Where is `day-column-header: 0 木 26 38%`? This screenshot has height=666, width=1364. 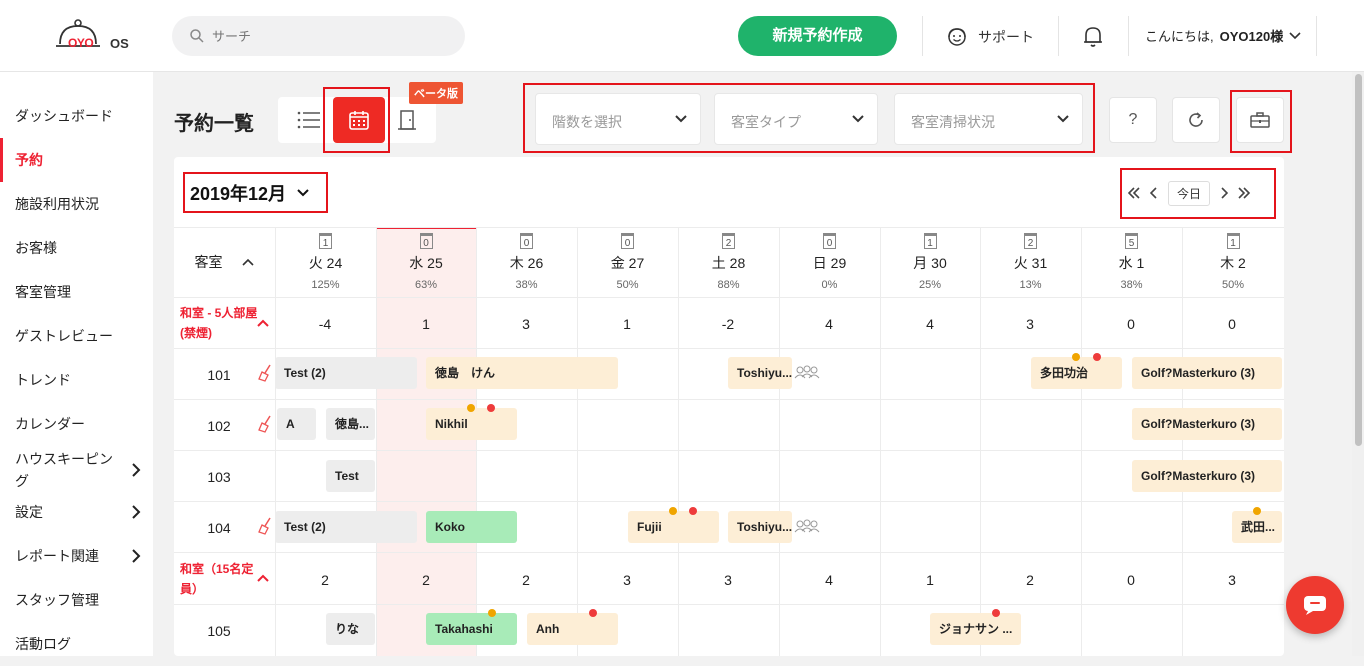
day-column-header: 0 木 26 38% is located at coordinates (526, 262).